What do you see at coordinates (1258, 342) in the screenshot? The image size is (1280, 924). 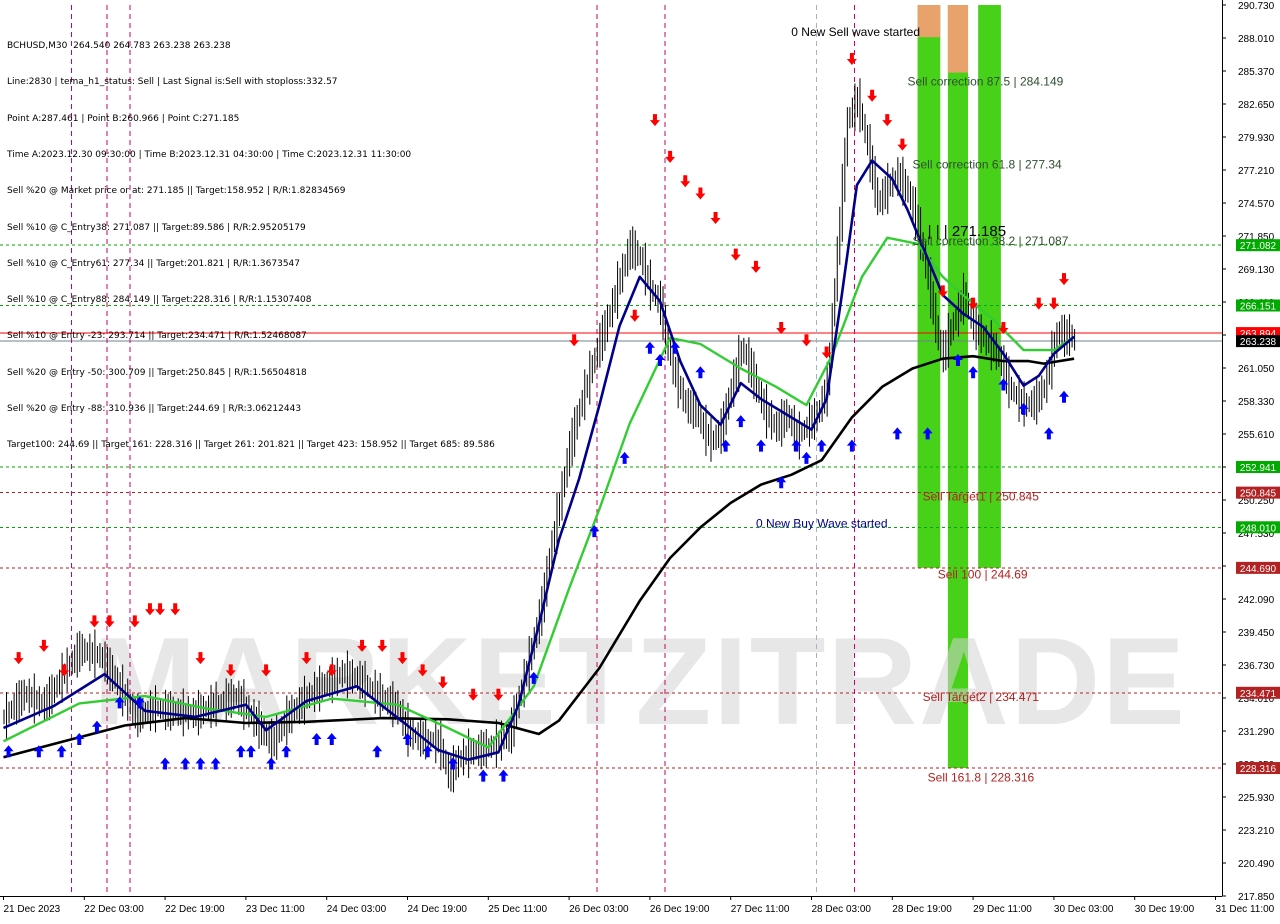 I see `price-level-tag-label: 263.238` at bounding box center [1258, 342].